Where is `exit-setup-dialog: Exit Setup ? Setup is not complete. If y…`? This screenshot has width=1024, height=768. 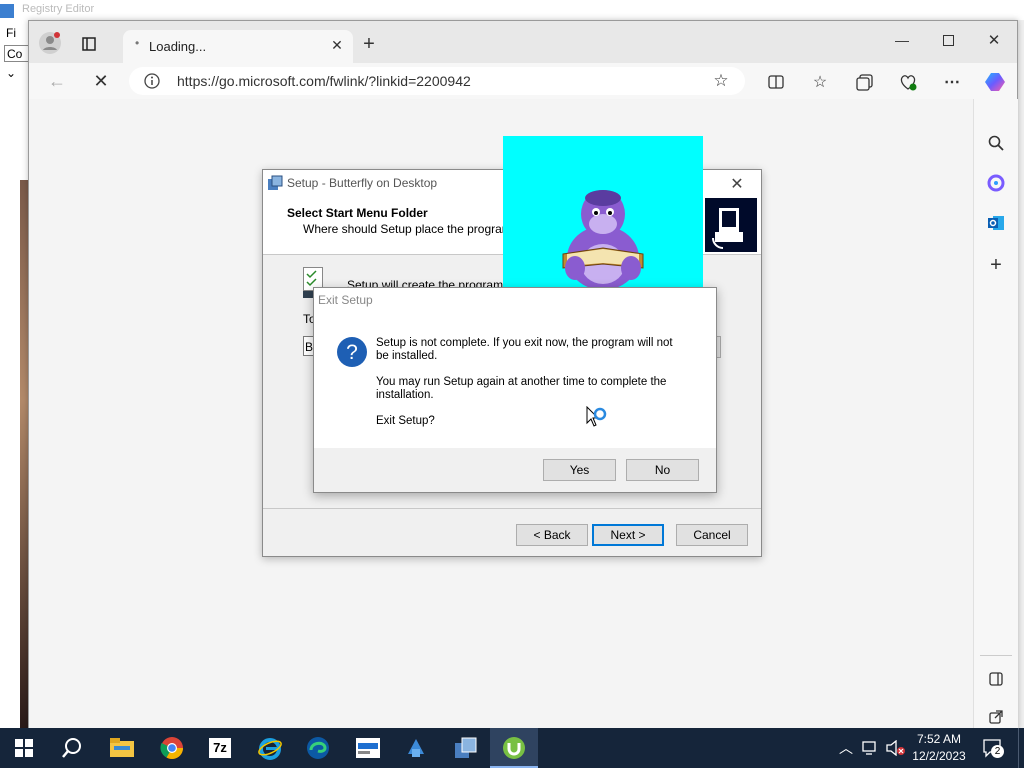
exit-setup-dialog: Exit Setup ? Setup is not complete. If y… is located at coordinates (515, 390).